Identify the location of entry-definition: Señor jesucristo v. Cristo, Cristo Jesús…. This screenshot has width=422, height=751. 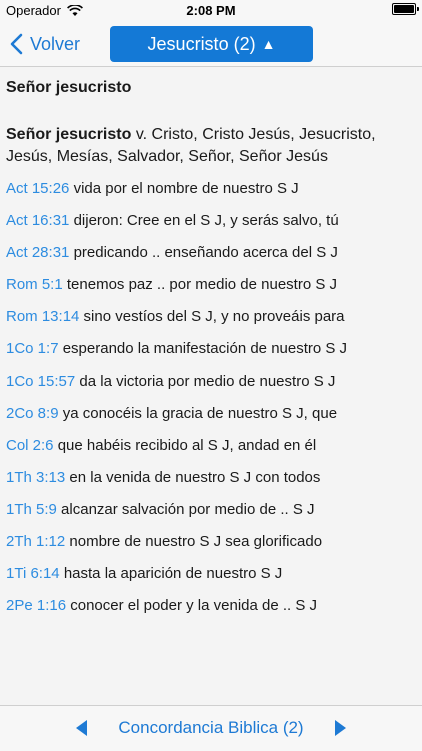
(211, 146).